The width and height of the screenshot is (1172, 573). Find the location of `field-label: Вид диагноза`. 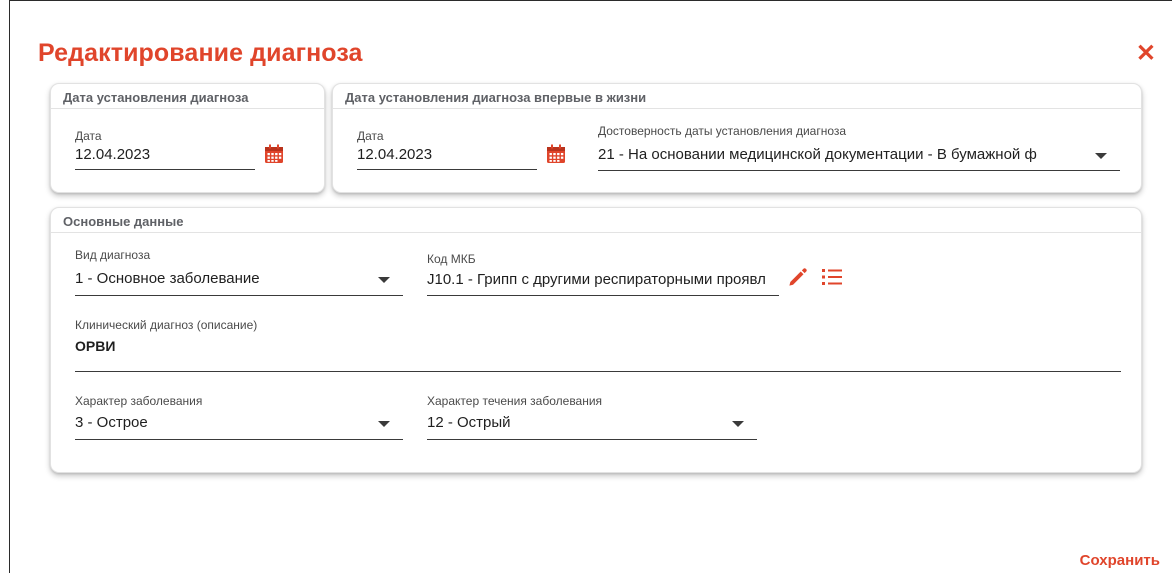

field-label: Вид диагноза is located at coordinates (113, 255).